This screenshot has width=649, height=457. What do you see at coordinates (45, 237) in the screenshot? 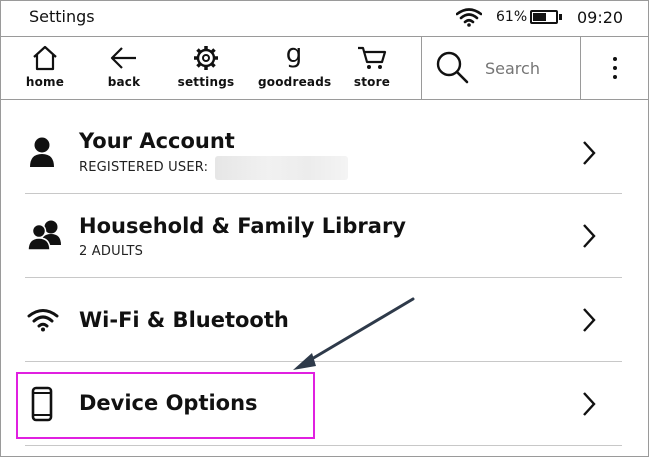
I see `people-icon` at bounding box center [45, 237].